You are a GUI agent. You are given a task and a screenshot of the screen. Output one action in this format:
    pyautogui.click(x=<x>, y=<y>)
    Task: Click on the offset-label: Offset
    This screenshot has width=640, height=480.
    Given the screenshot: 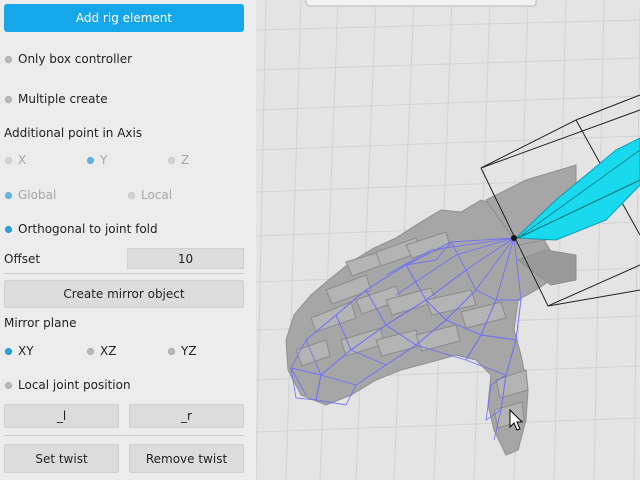 What is the action you would take?
    pyautogui.click(x=22, y=259)
    